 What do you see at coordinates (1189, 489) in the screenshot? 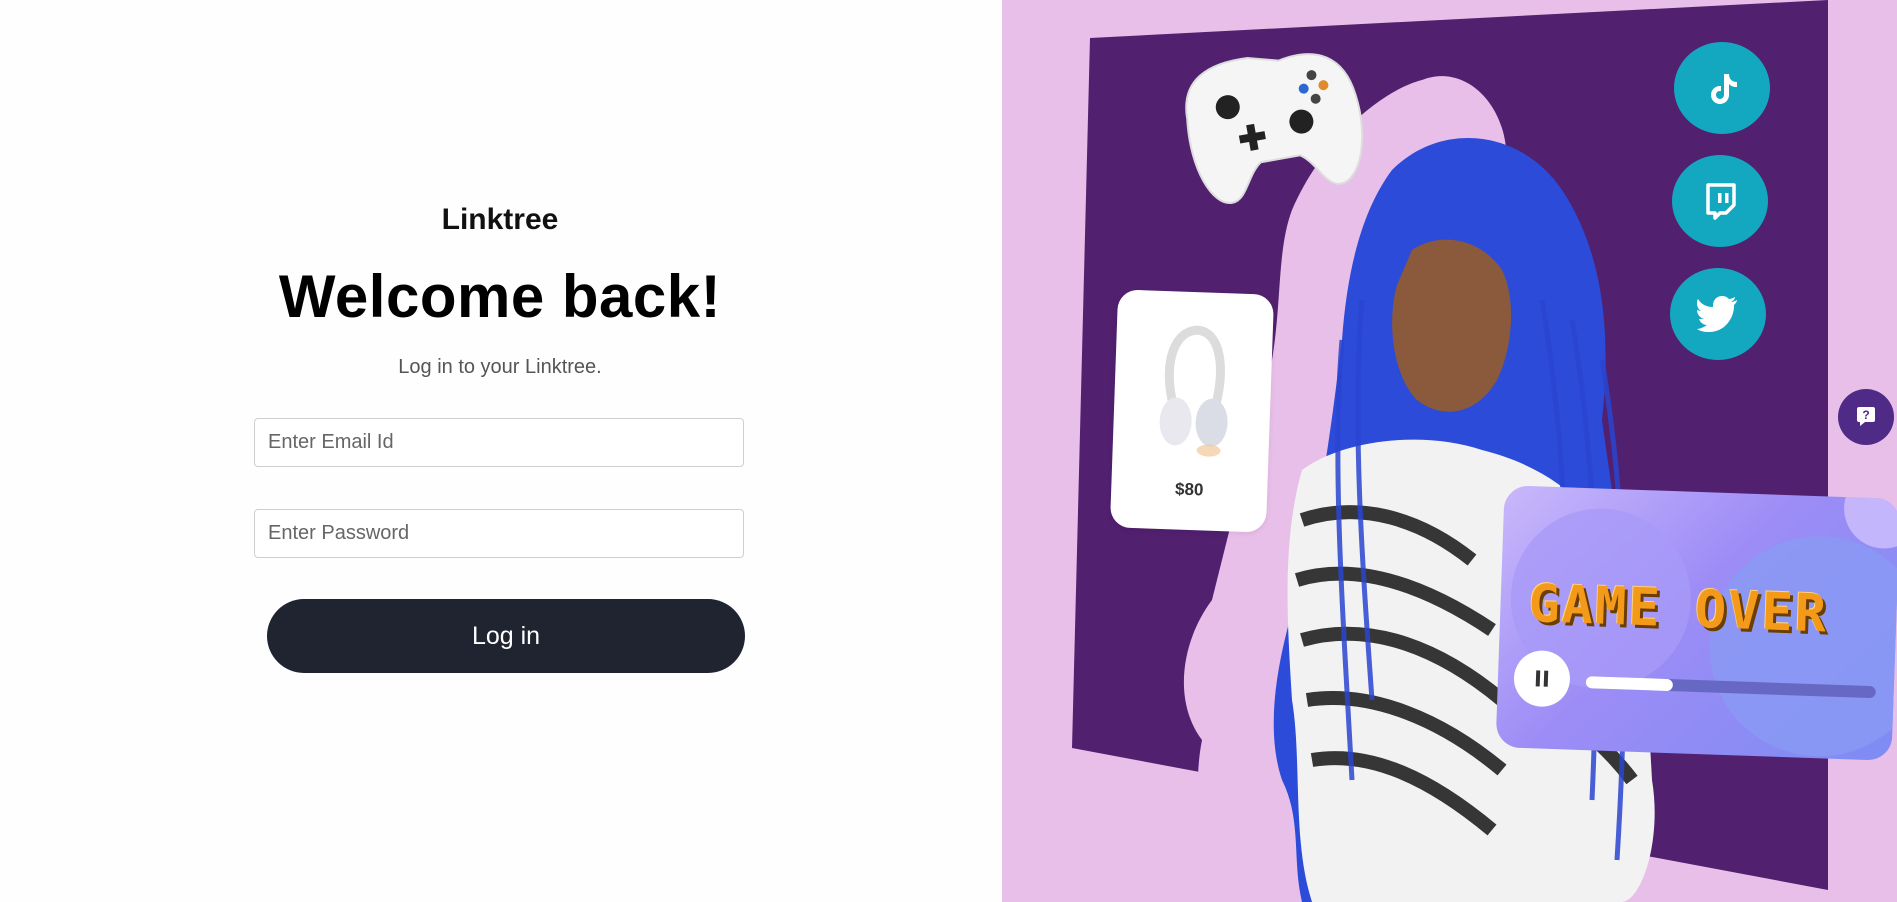
I see `product-price: $80` at bounding box center [1189, 489].